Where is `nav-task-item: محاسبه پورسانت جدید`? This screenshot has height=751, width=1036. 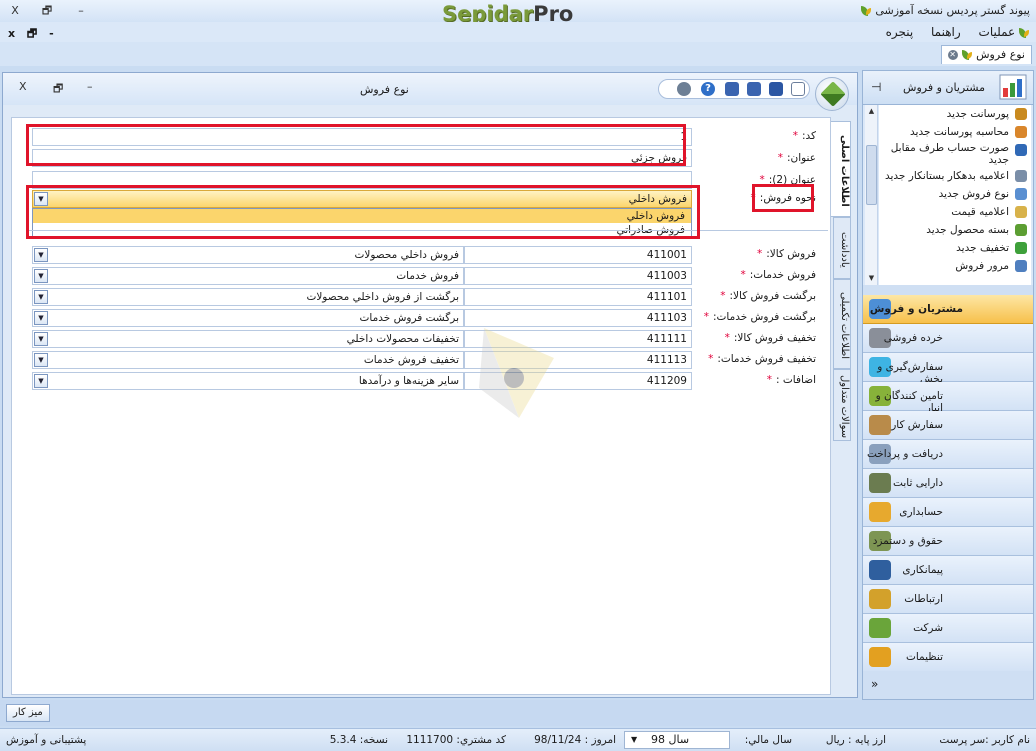 nav-task-item: محاسبه پورسانت جدید is located at coordinates (955, 132).